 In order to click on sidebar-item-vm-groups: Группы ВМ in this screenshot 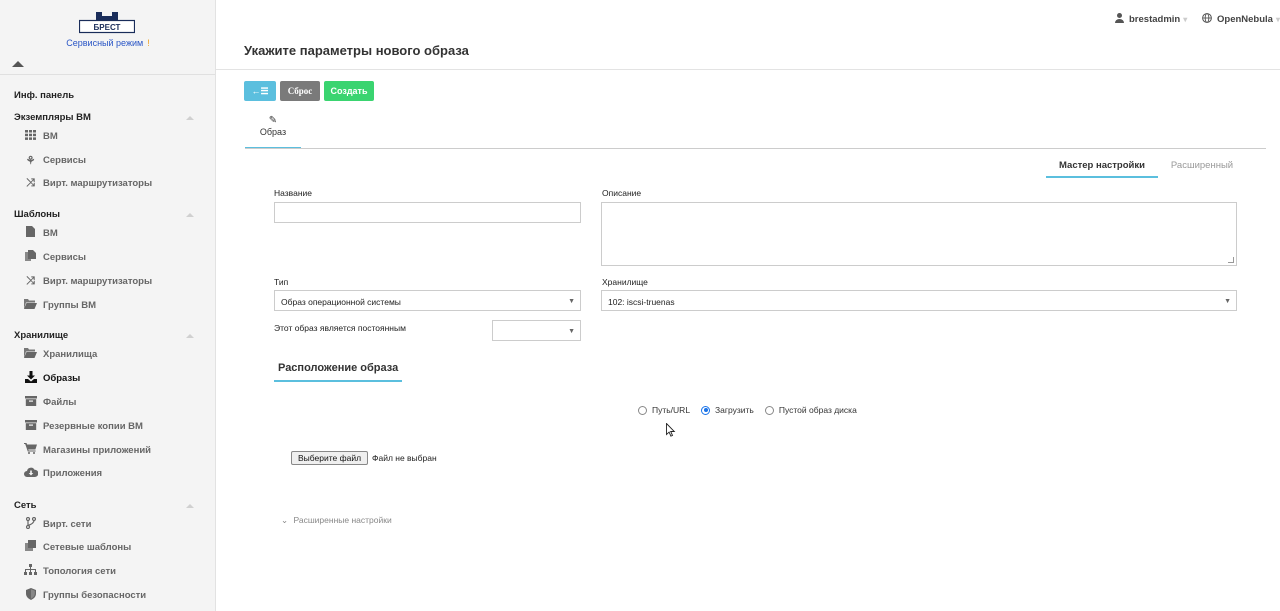, I will do `click(60, 305)`.